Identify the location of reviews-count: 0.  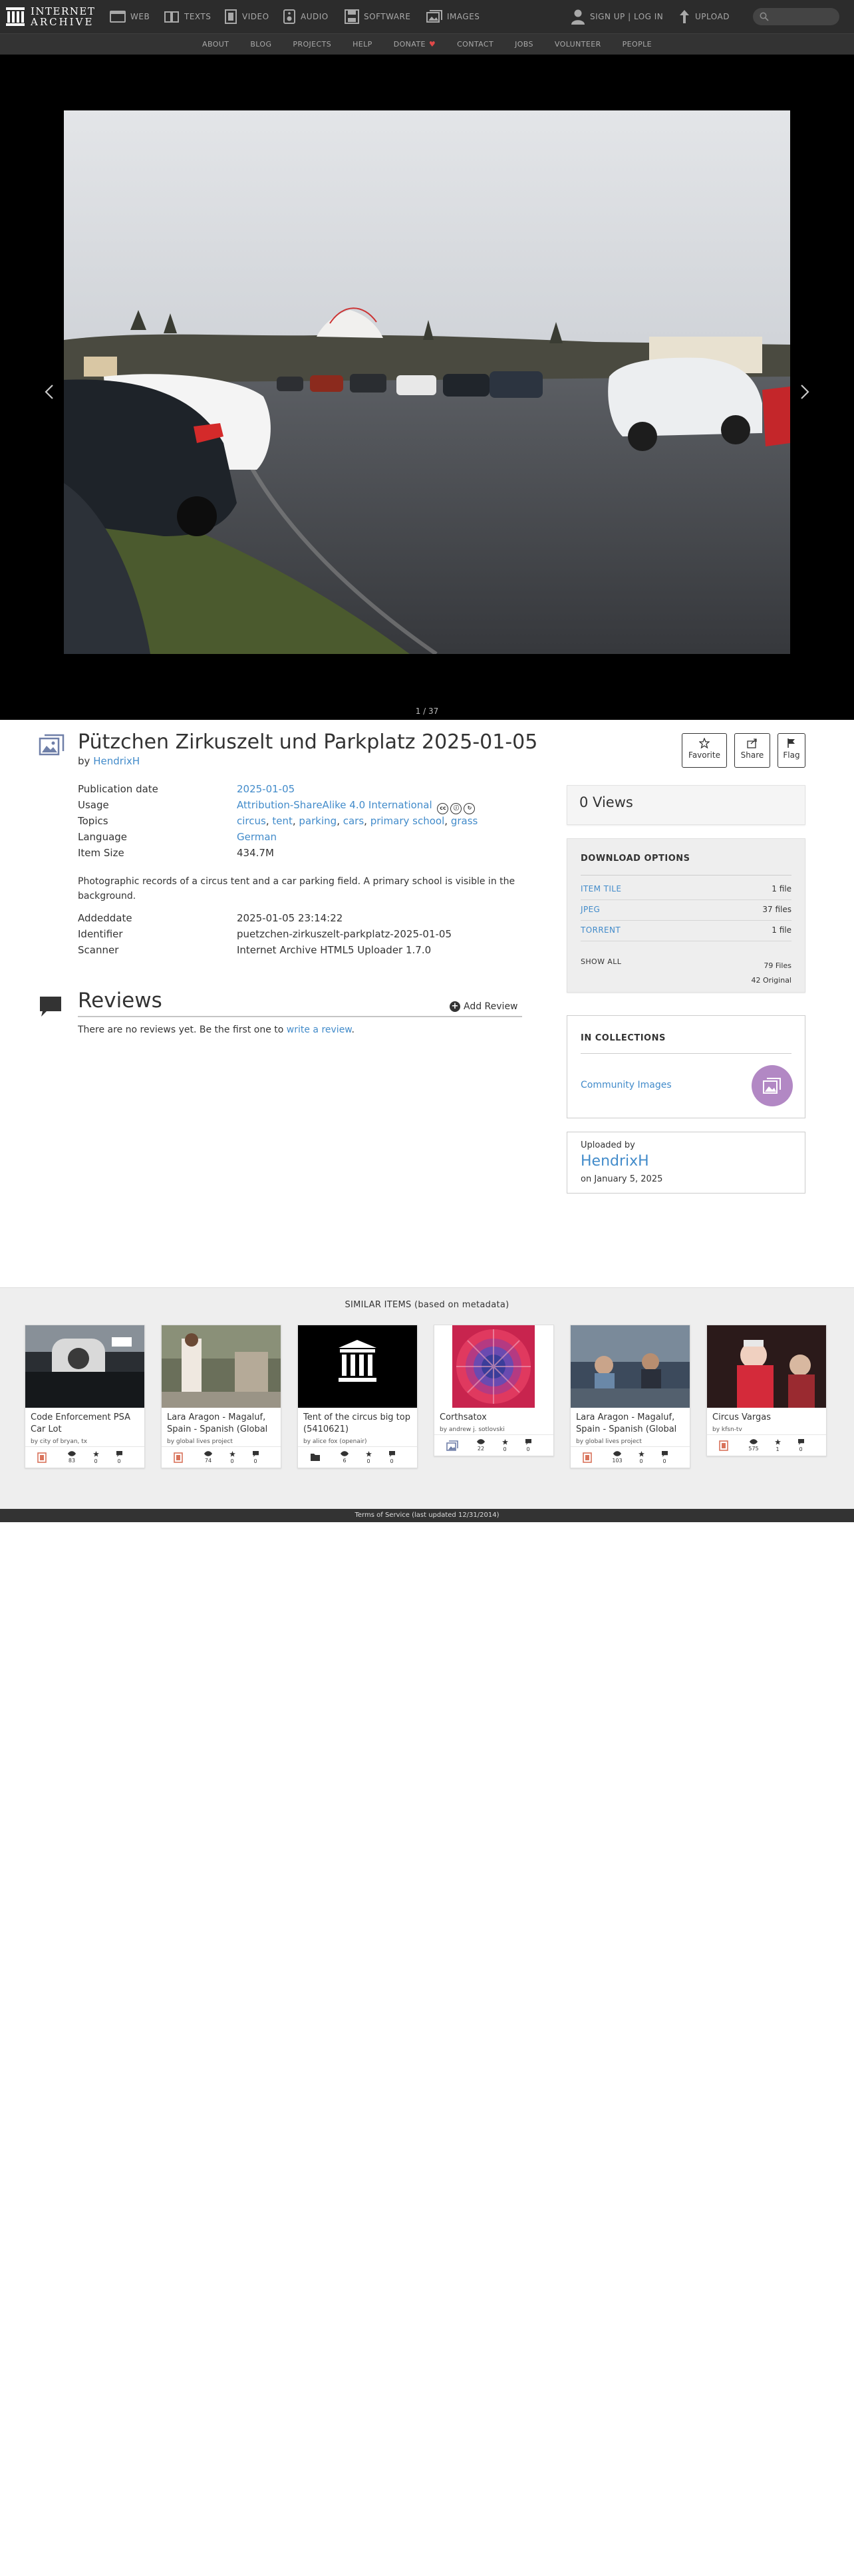
(392, 1461).